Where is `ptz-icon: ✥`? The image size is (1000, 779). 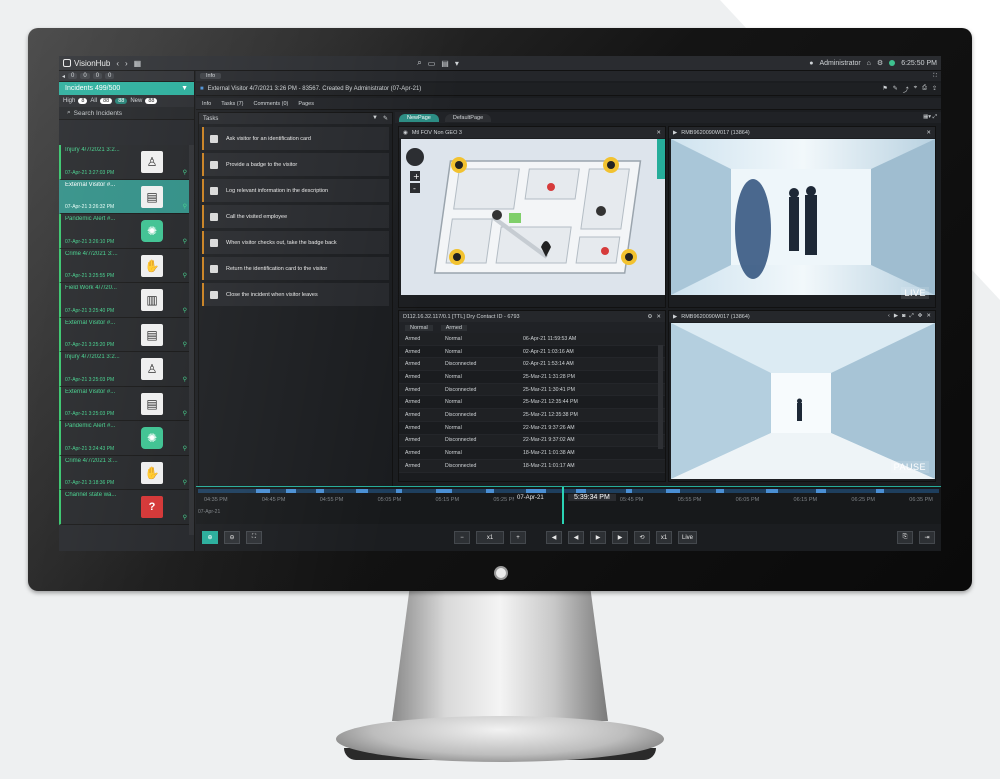 ptz-icon: ✥ is located at coordinates (920, 316).